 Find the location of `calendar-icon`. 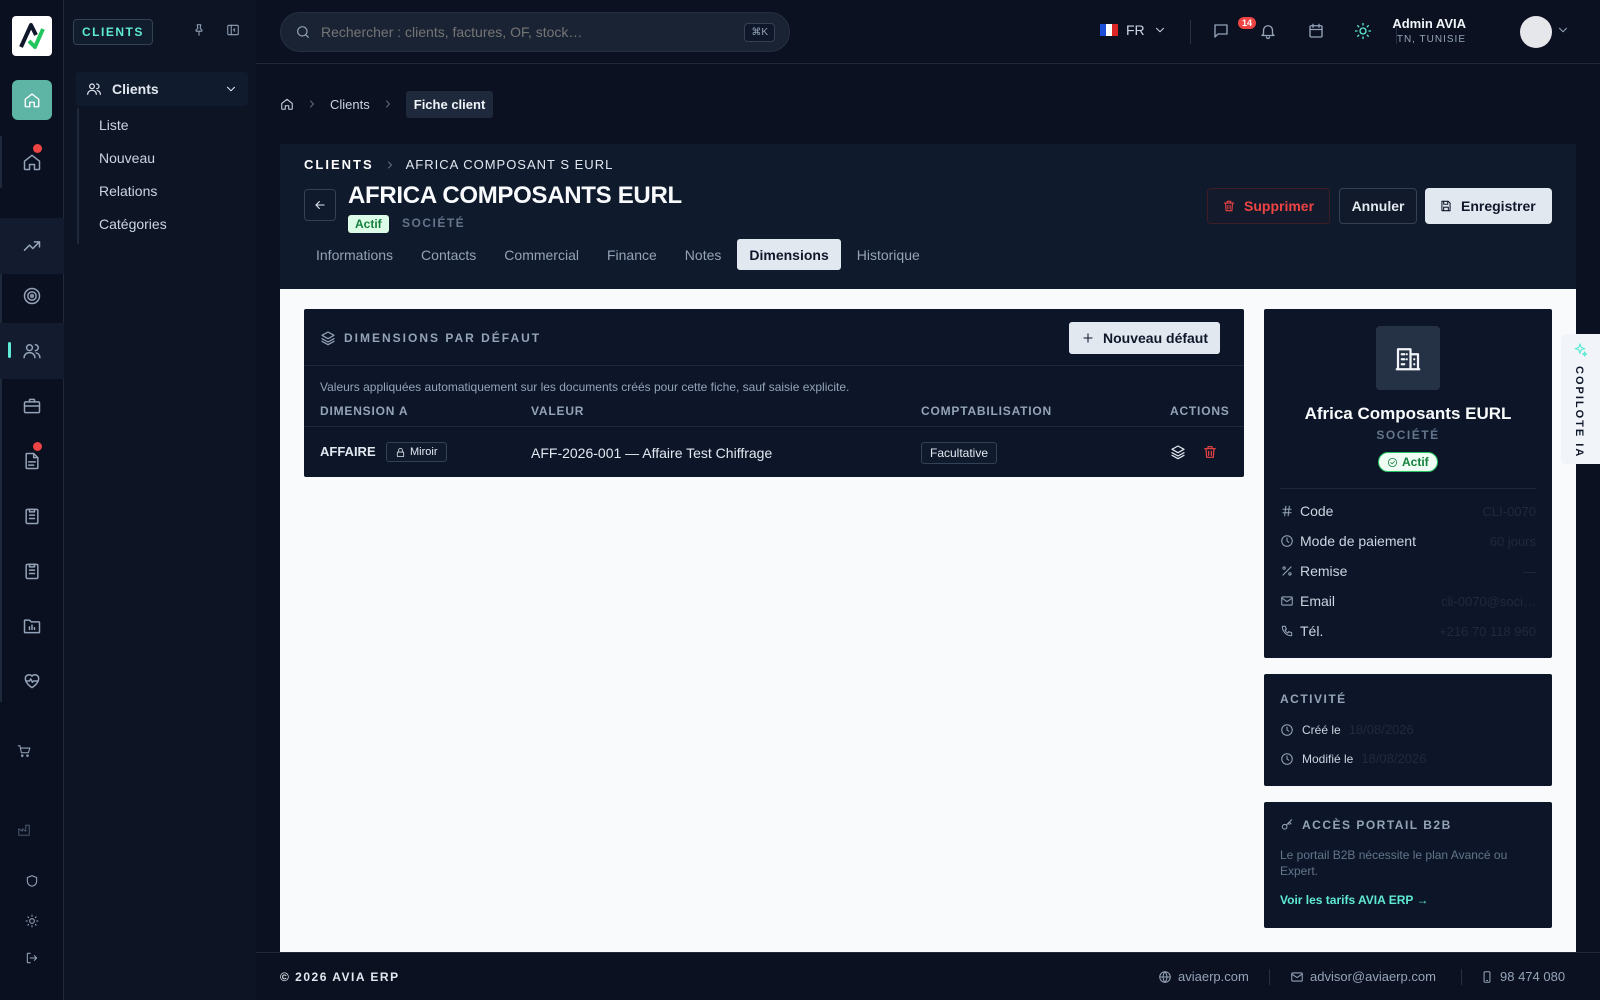

calendar-icon is located at coordinates (1316, 30).